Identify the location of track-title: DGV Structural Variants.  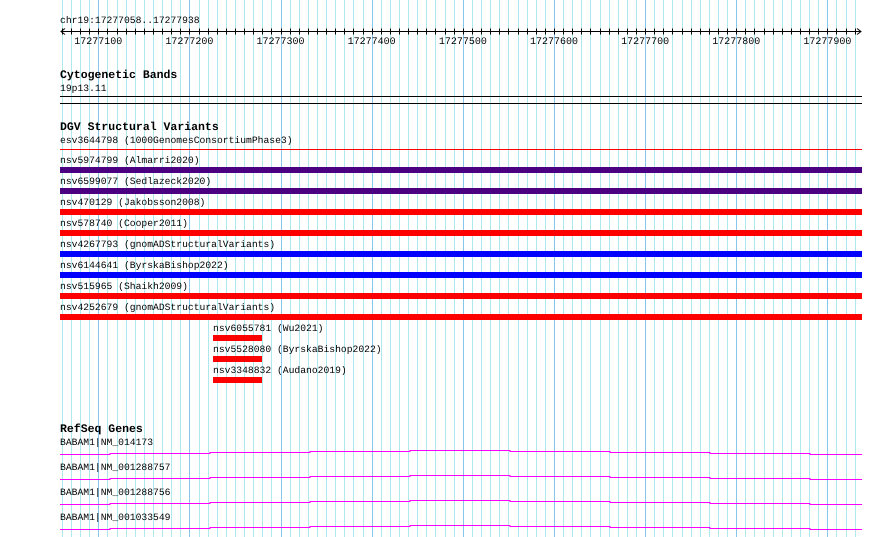
(139, 128).